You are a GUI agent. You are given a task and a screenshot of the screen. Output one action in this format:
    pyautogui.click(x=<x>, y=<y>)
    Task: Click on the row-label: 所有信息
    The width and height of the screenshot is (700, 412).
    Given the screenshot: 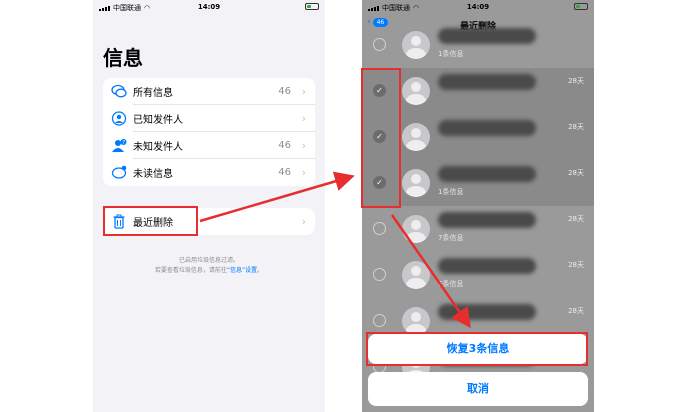 What is the action you would take?
    pyautogui.click(x=153, y=93)
    